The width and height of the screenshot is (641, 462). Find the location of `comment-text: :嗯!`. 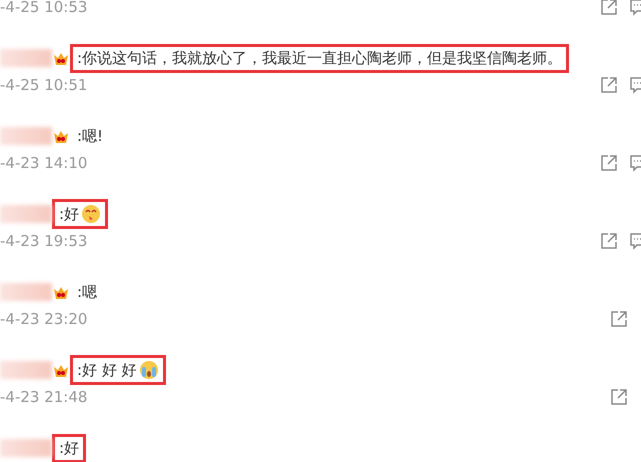

comment-text: :嗯! is located at coordinates (90, 136).